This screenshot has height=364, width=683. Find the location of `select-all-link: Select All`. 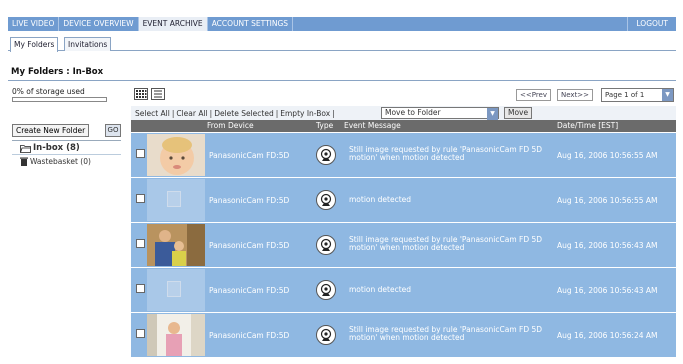

select-all-link: Select All is located at coordinates (152, 113).